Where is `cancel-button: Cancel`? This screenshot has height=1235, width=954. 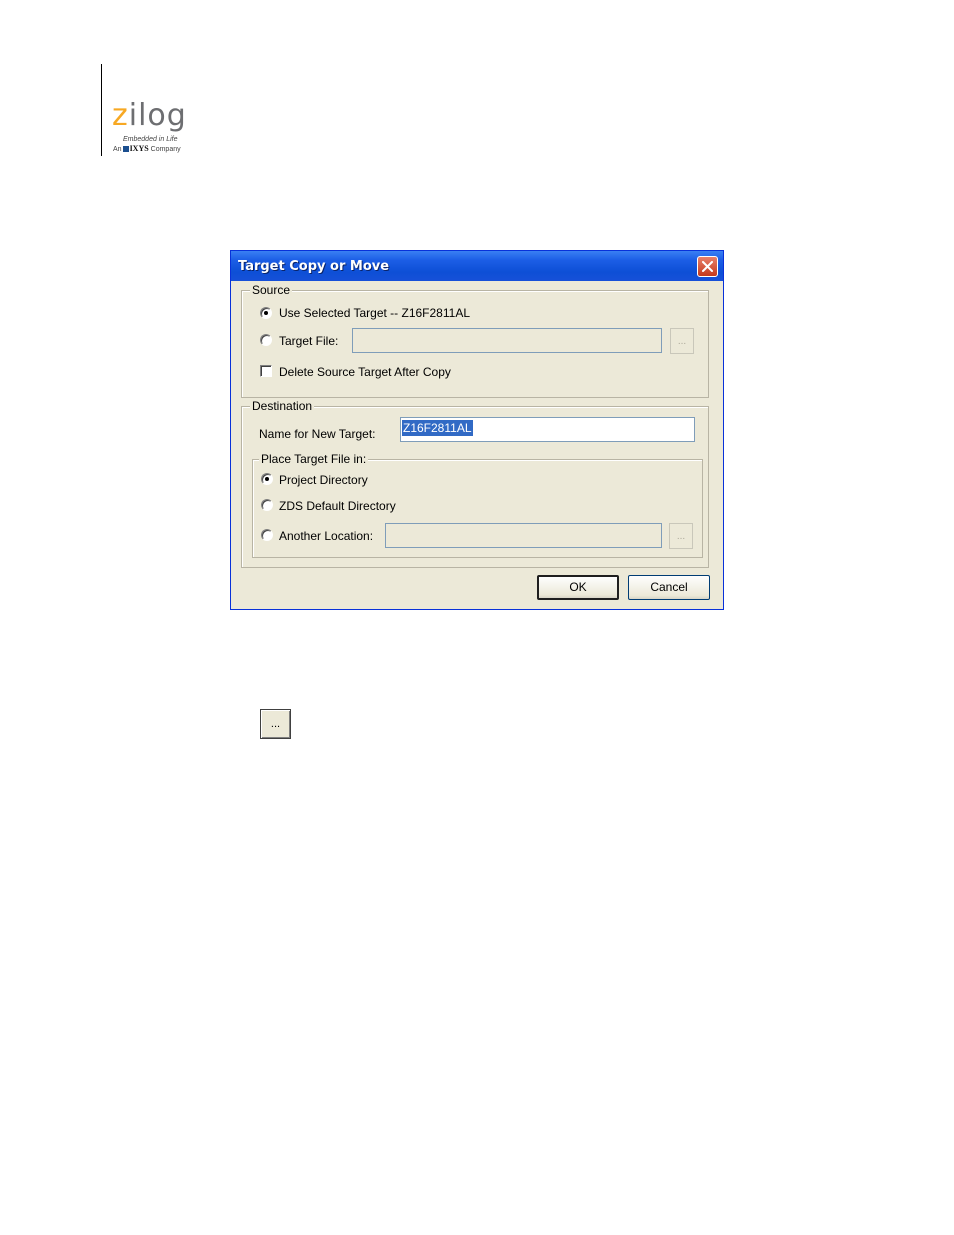
cancel-button: Cancel is located at coordinates (669, 587).